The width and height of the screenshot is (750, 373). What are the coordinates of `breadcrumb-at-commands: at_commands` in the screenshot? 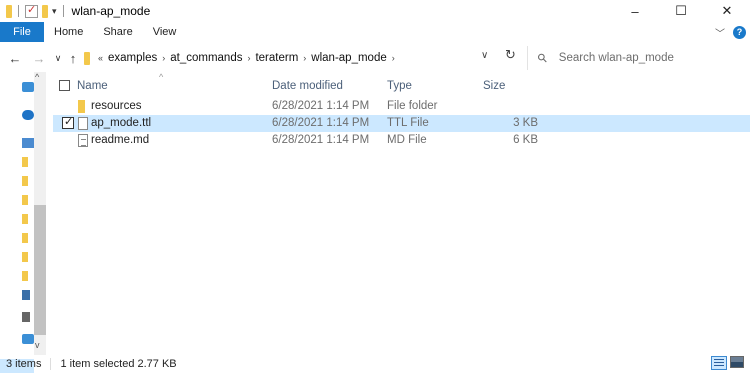 It's located at (206, 58).